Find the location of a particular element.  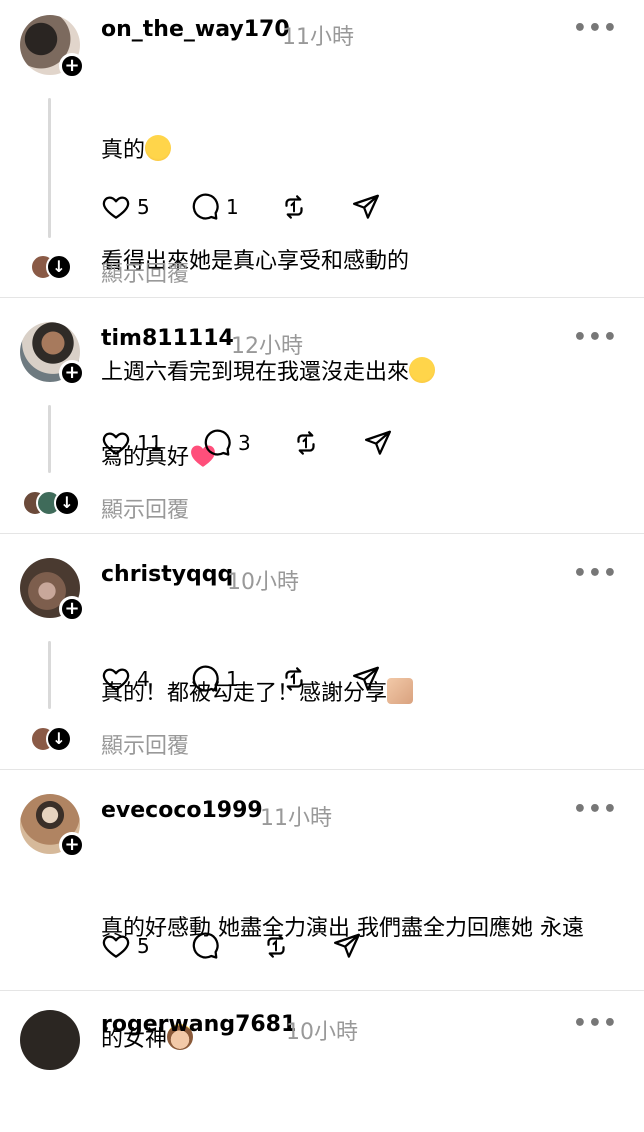

username: christyqqq is located at coordinates (167, 574).